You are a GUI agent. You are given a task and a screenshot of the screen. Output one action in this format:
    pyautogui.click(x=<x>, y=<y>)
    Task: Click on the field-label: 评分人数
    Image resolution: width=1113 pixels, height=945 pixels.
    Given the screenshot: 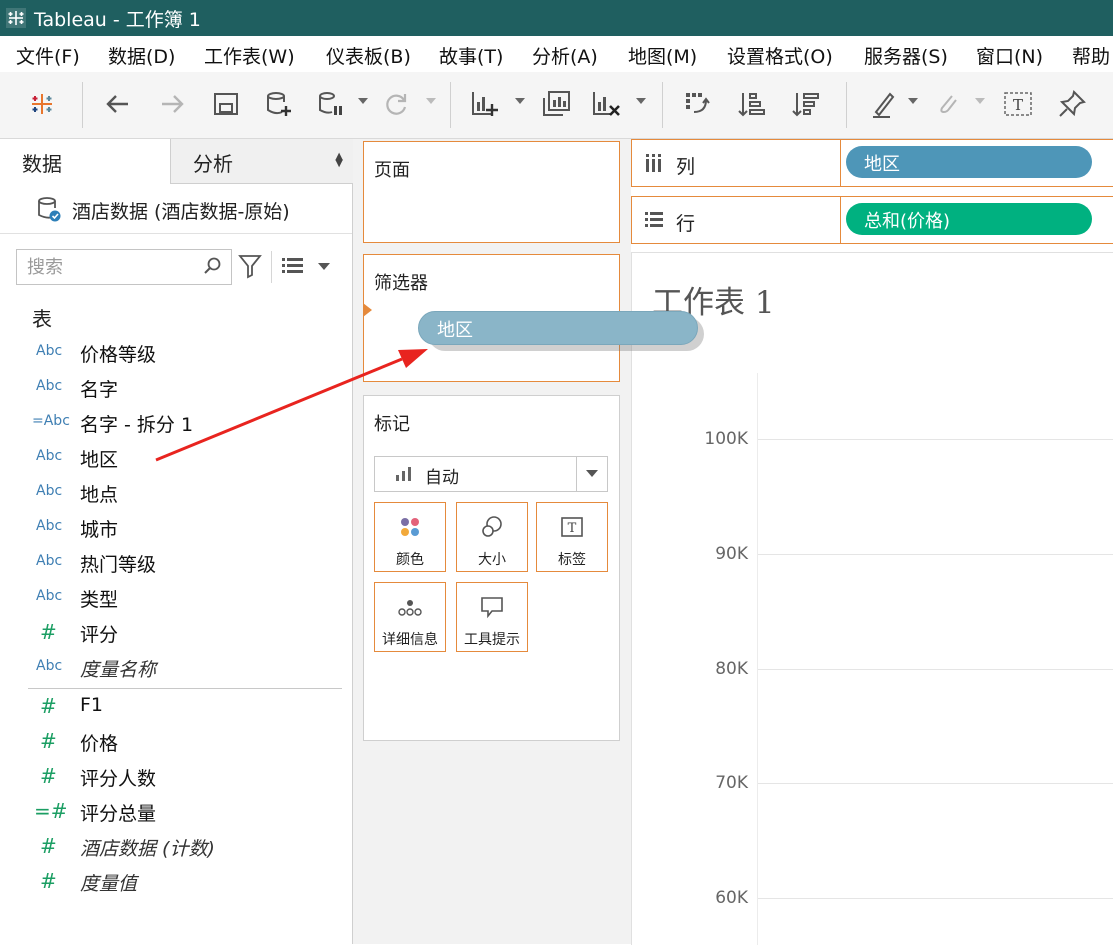 What is the action you would take?
    pyautogui.click(x=118, y=779)
    